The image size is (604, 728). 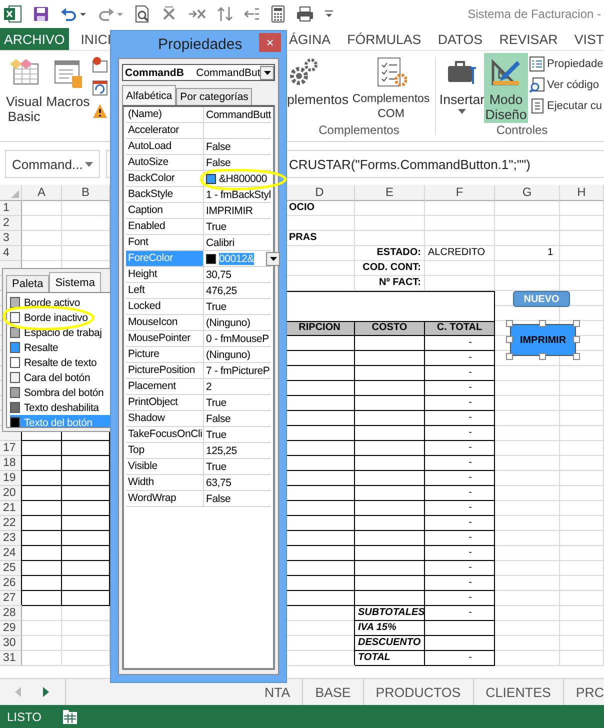 What do you see at coordinates (165, 290) in the screenshot?
I see `property-name: Left` at bounding box center [165, 290].